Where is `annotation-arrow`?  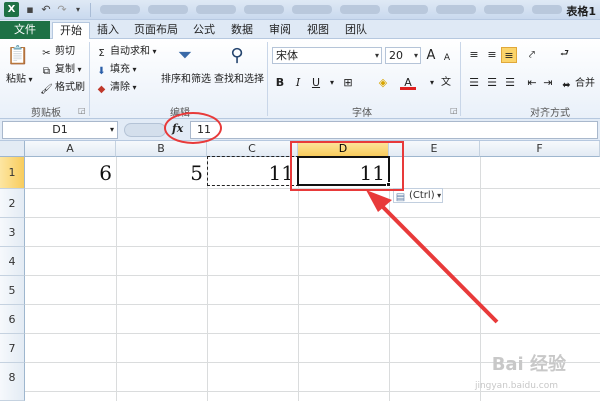 annotation-arrow is located at coordinates (432, 257).